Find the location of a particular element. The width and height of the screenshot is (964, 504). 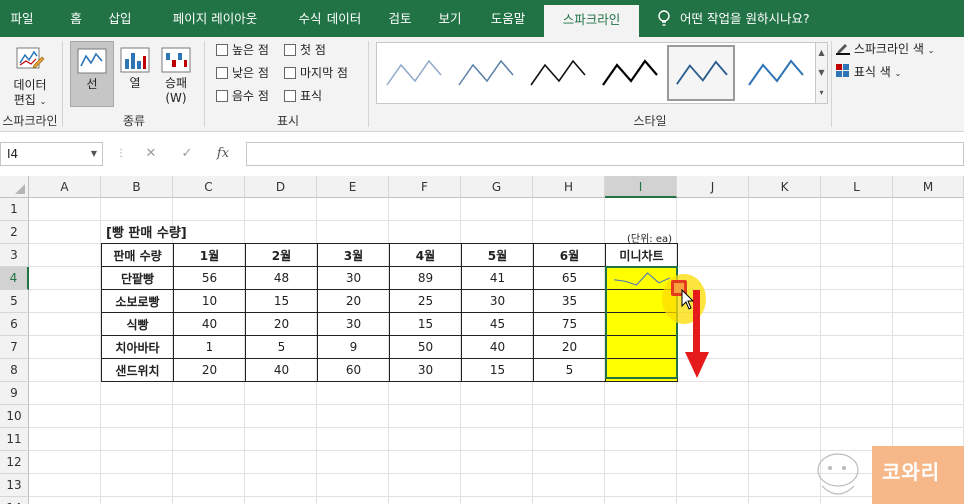

value-cell: 50 is located at coordinates (425, 347).